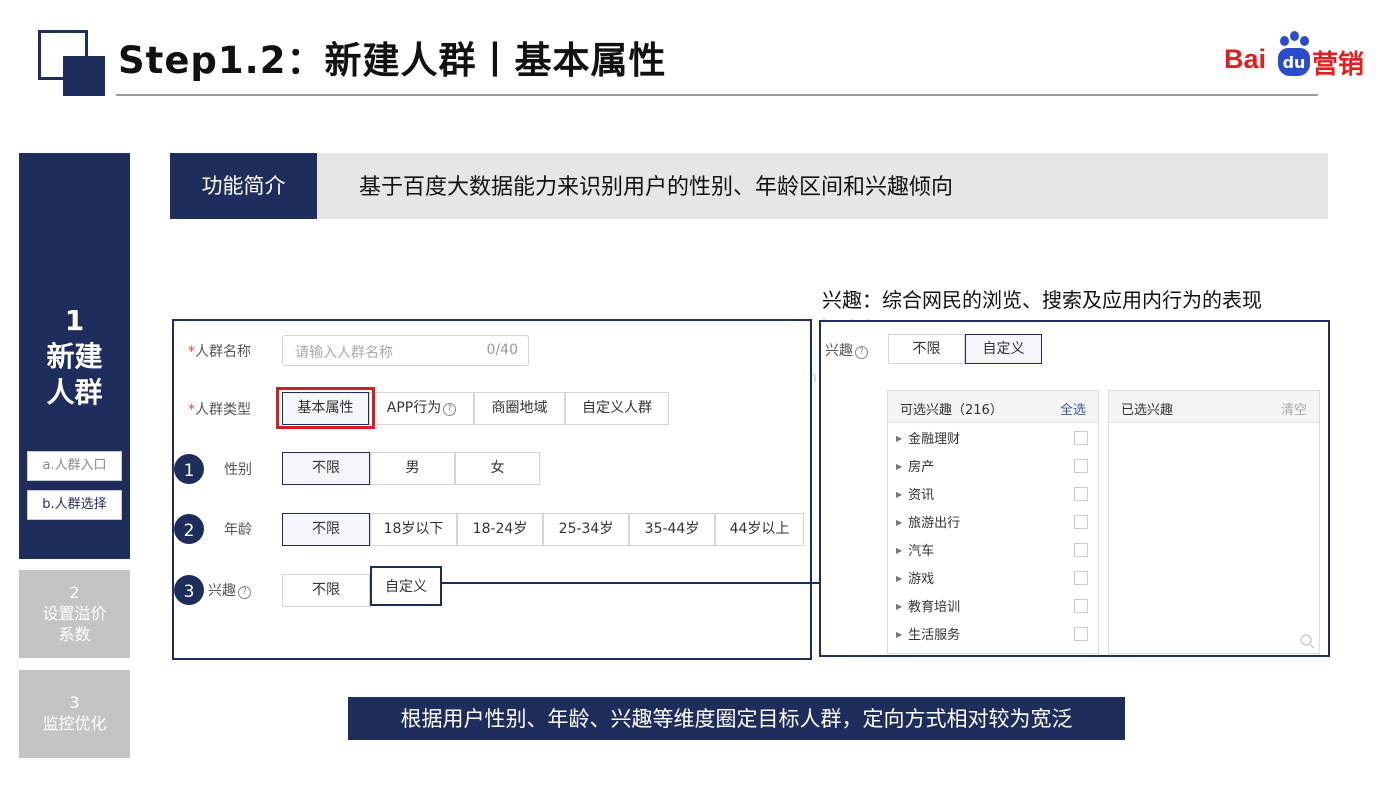  Describe the element at coordinates (344, 353) in the screenshot. I see `name-placeholder: 请输入人群名称` at that location.